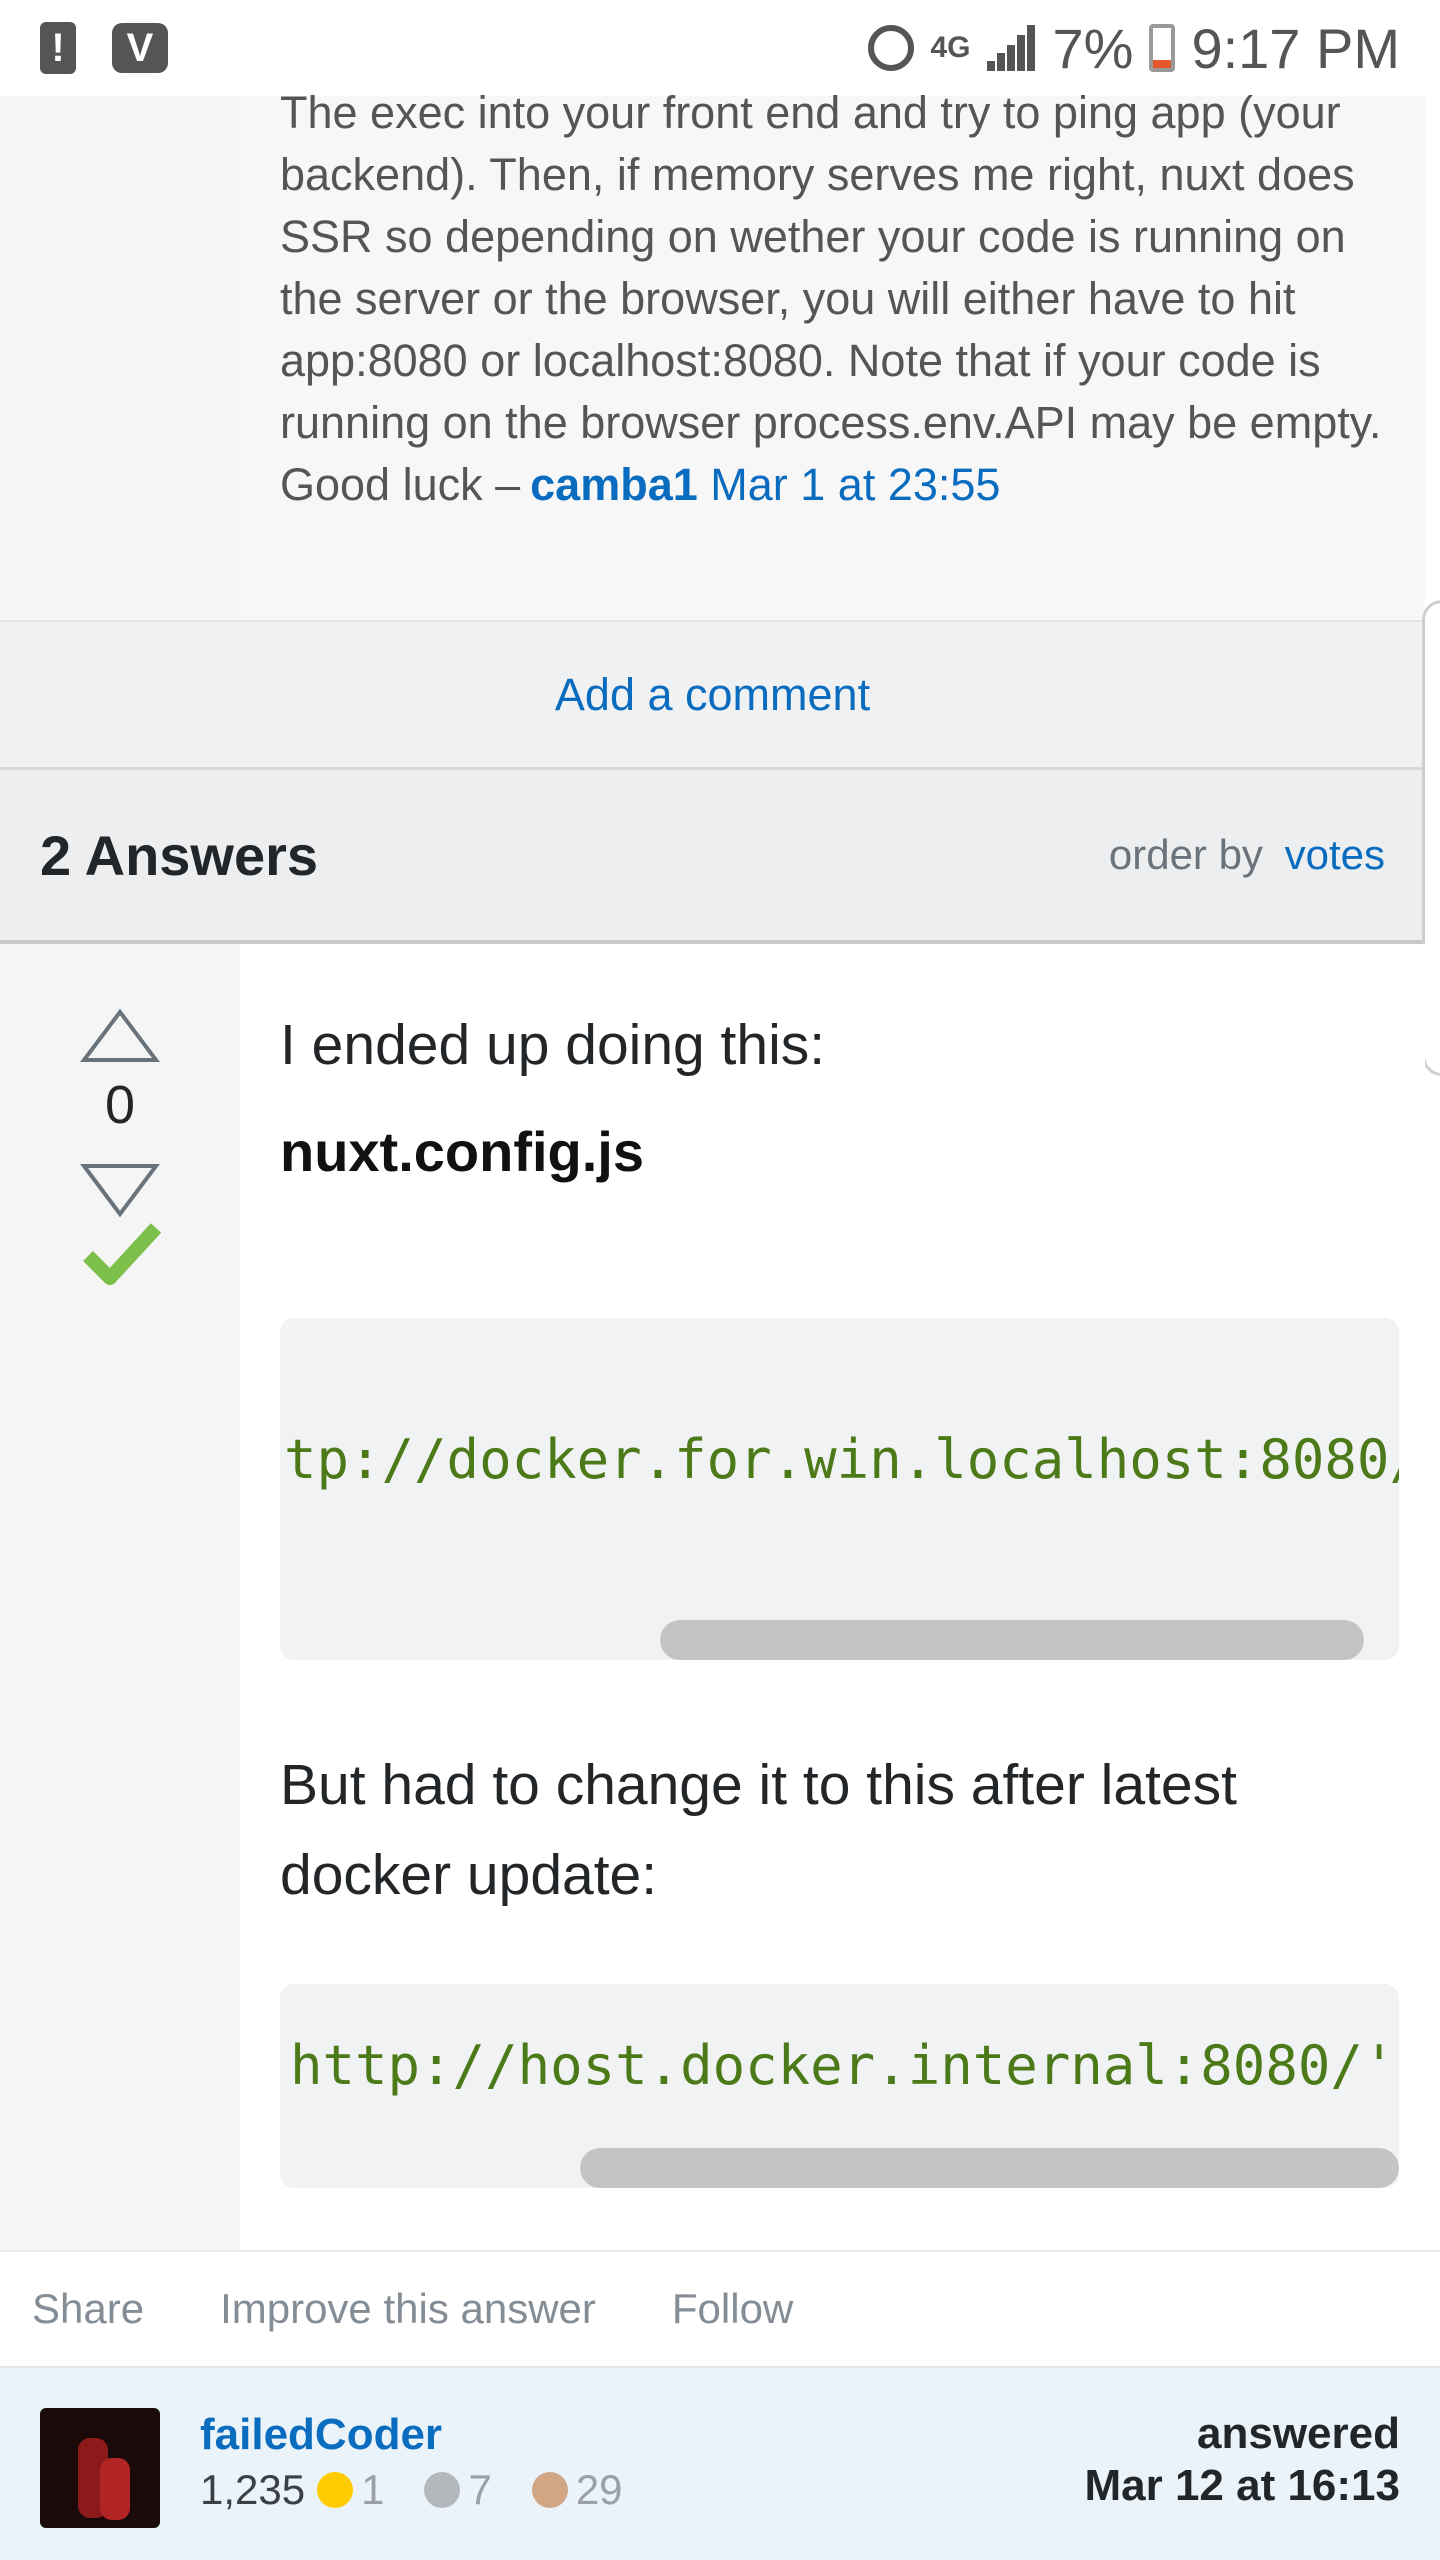  What do you see at coordinates (1242, 2460) in the screenshot?
I see `answered-info: answered Mar 12 at 16:13` at bounding box center [1242, 2460].